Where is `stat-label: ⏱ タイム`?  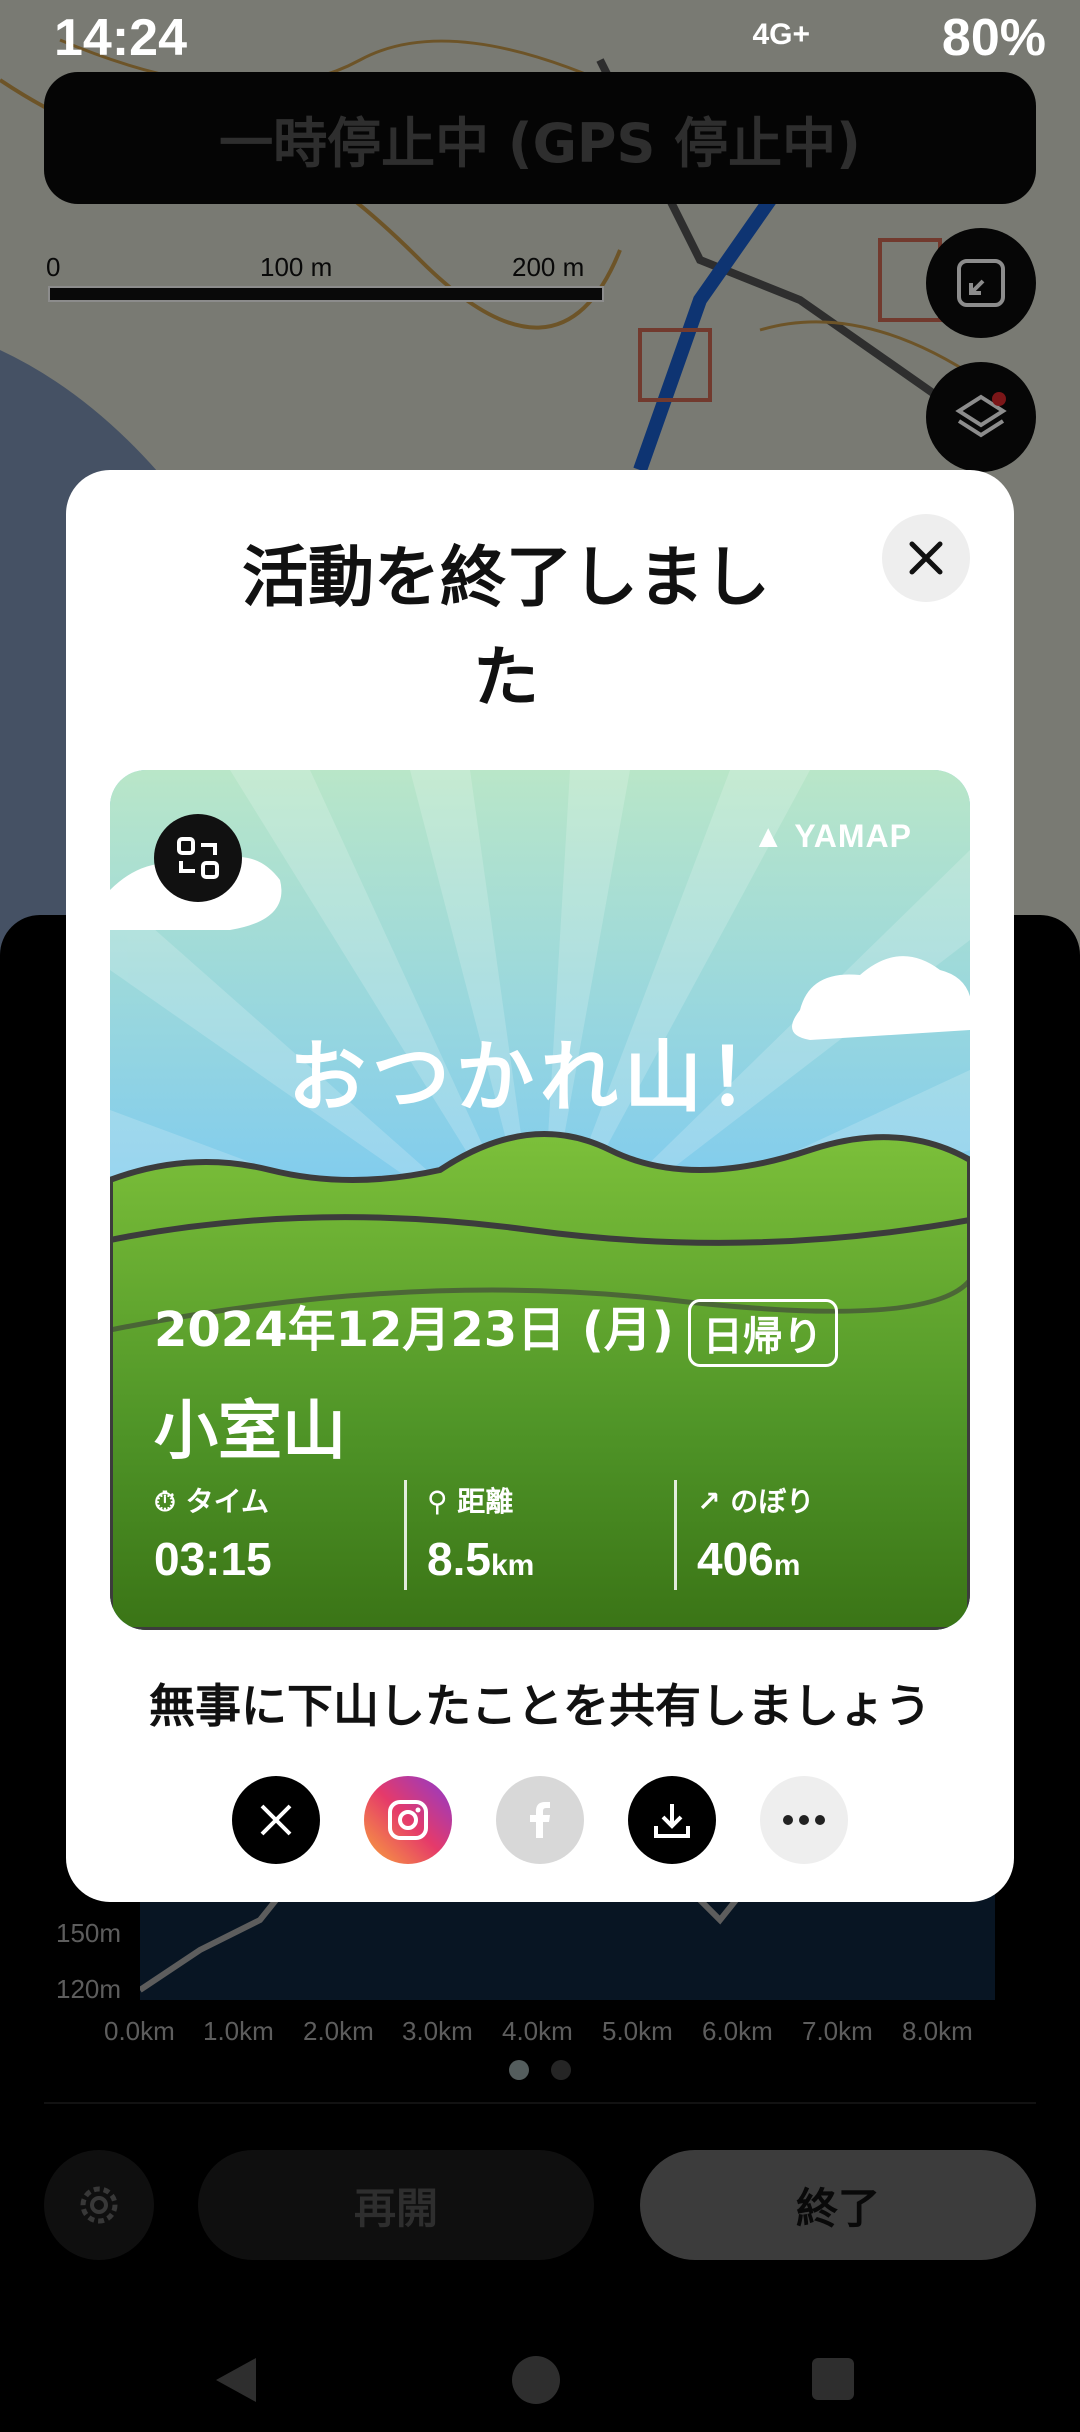 stat-label: ⏱ タイム is located at coordinates (269, 1500).